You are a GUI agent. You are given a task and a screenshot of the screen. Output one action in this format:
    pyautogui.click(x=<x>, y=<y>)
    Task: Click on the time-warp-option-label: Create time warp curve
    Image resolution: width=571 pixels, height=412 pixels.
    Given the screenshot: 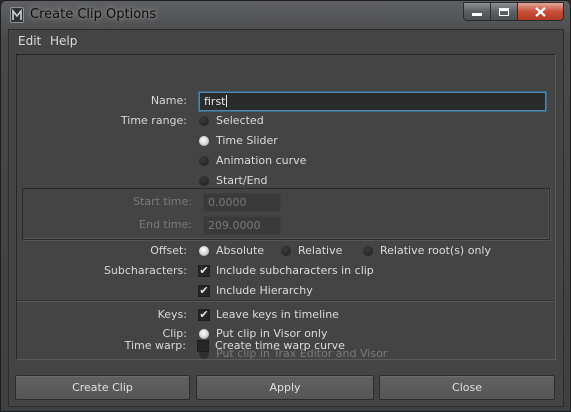 What is the action you would take?
    pyautogui.click(x=280, y=345)
    